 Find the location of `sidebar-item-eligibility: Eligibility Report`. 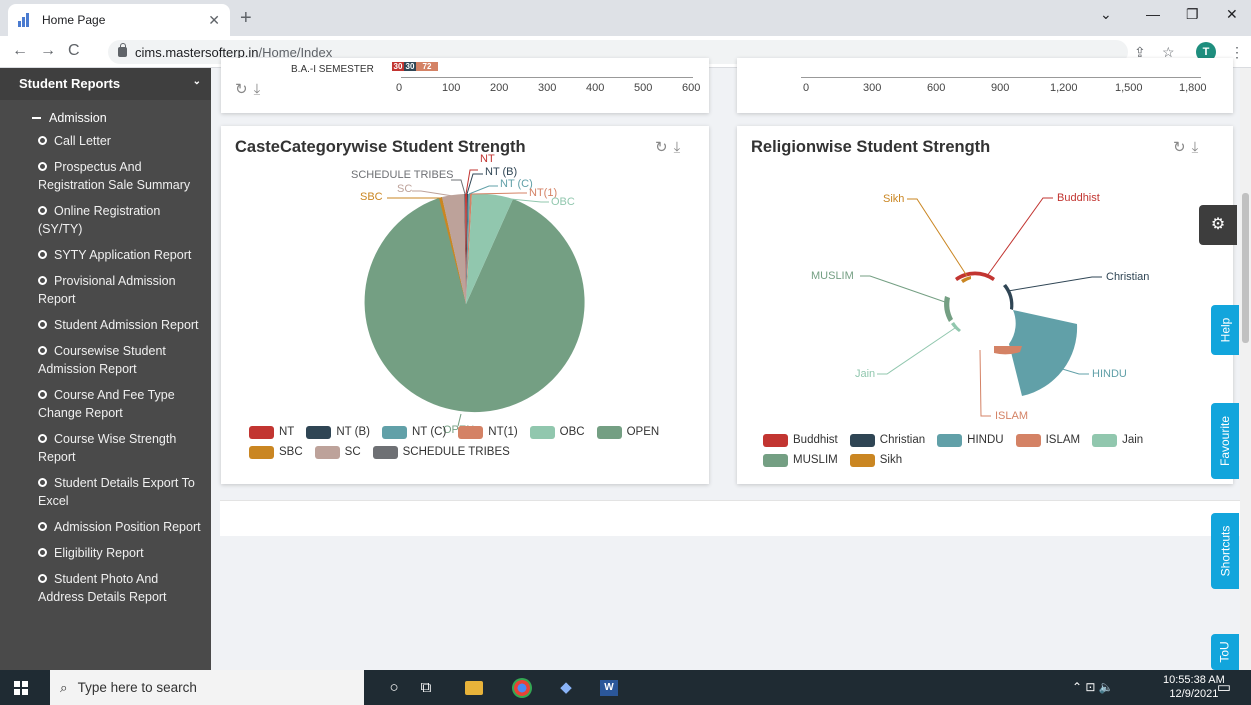

sidebar-item-eligibility: Eligibility Report is located at coordinates (105, 553).